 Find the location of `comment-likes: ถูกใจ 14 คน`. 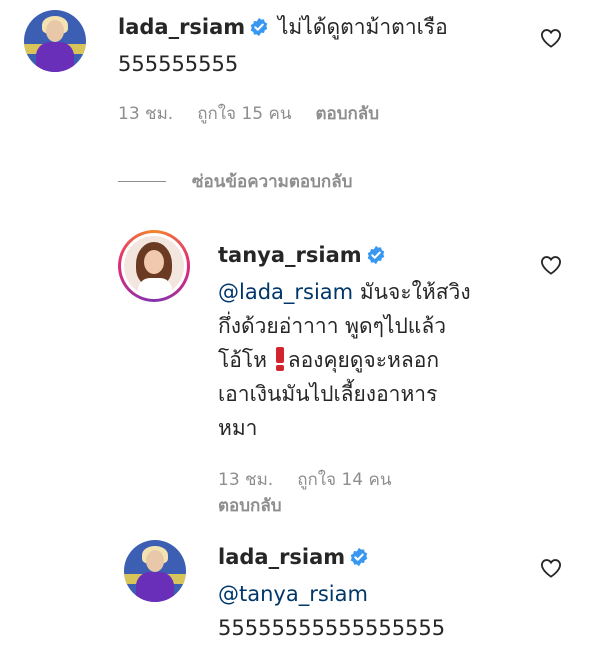

comment-likes: ถูกใจ 14 คน is located at coordinates (344, 480).